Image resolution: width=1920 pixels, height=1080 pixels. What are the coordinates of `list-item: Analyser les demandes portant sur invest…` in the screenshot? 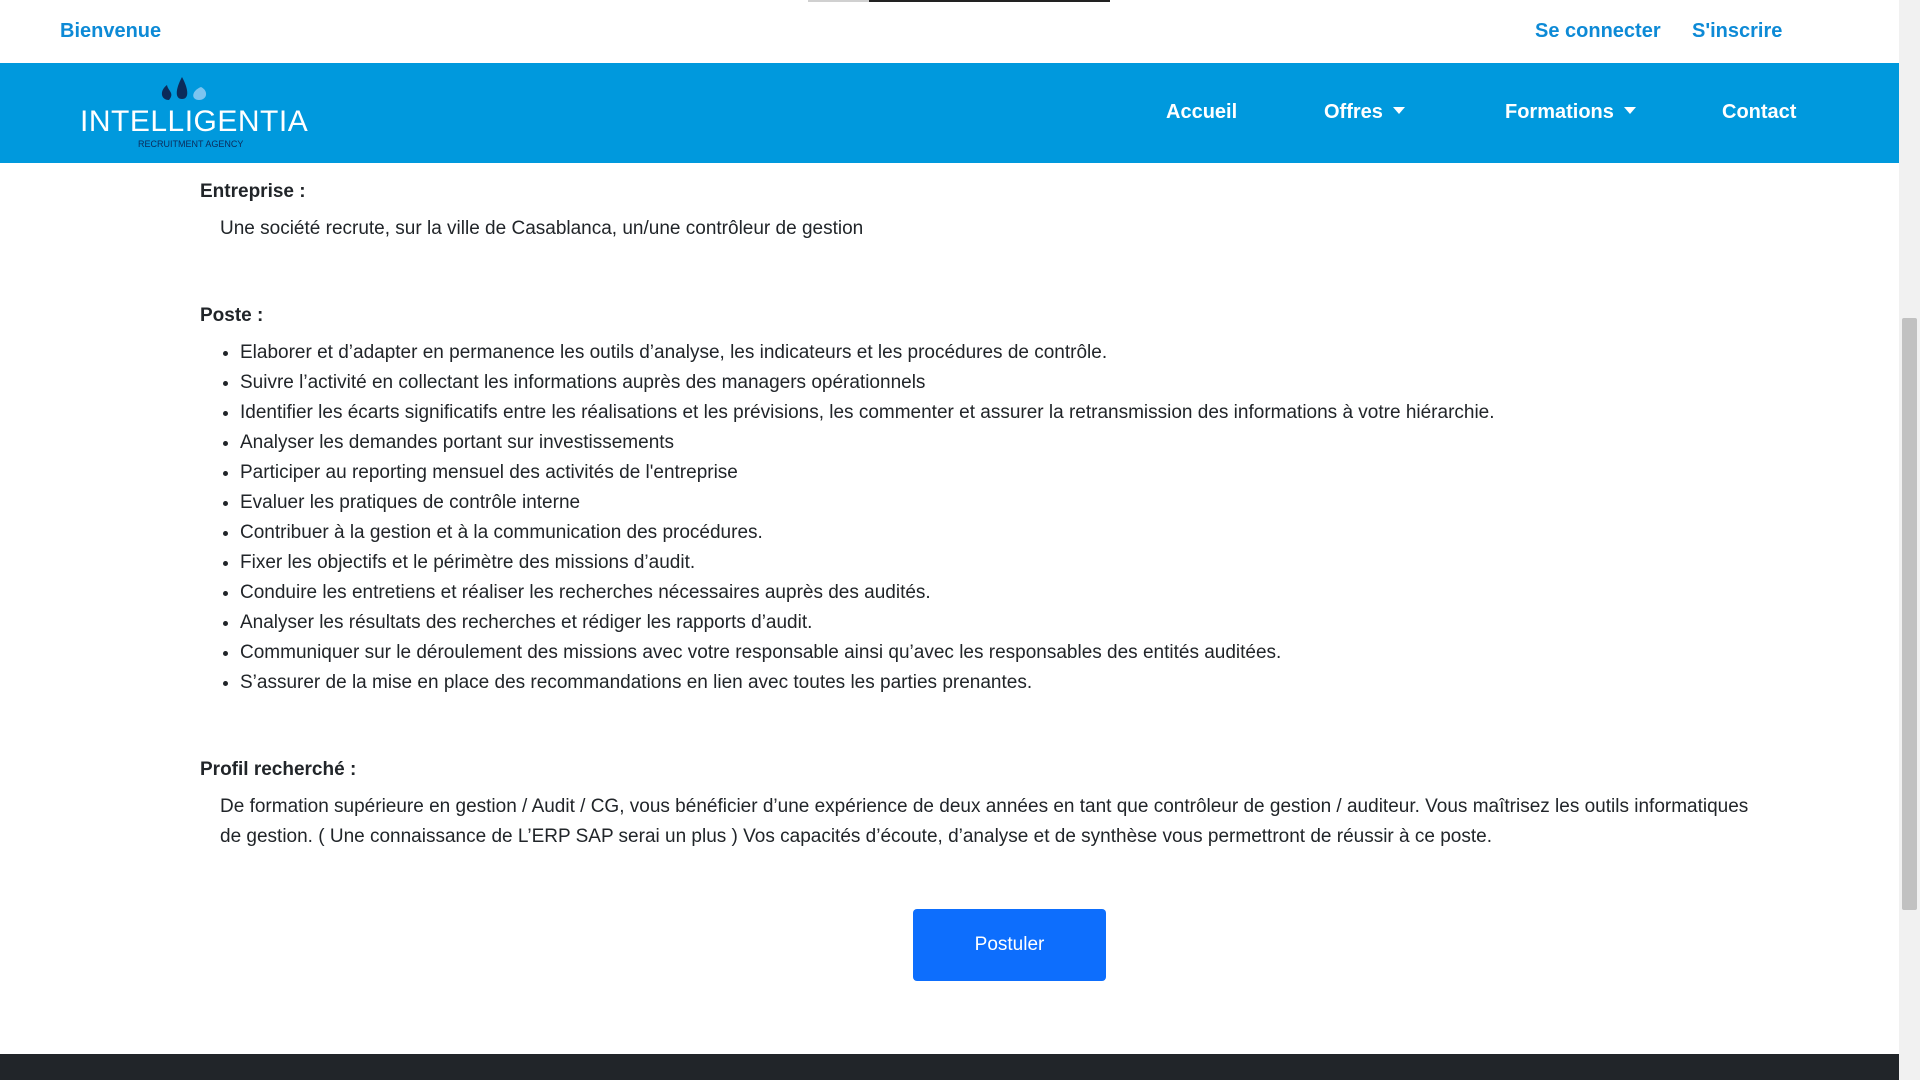 It's located at (867, 443).